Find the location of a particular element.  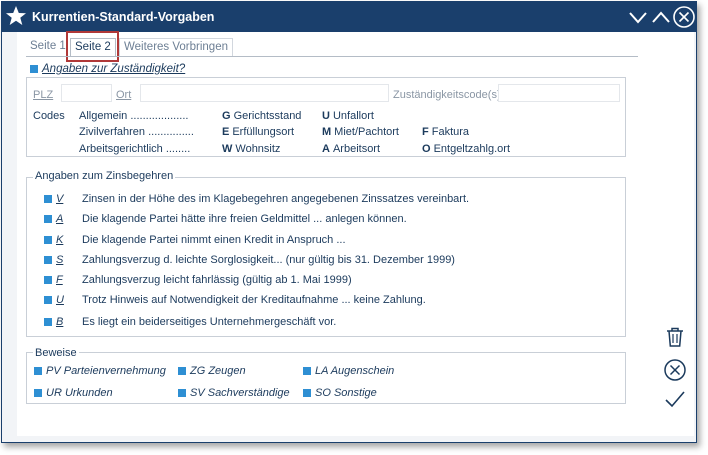

beweis-pv: PV Parteienvernehmung is located at coordinates (100, 371).